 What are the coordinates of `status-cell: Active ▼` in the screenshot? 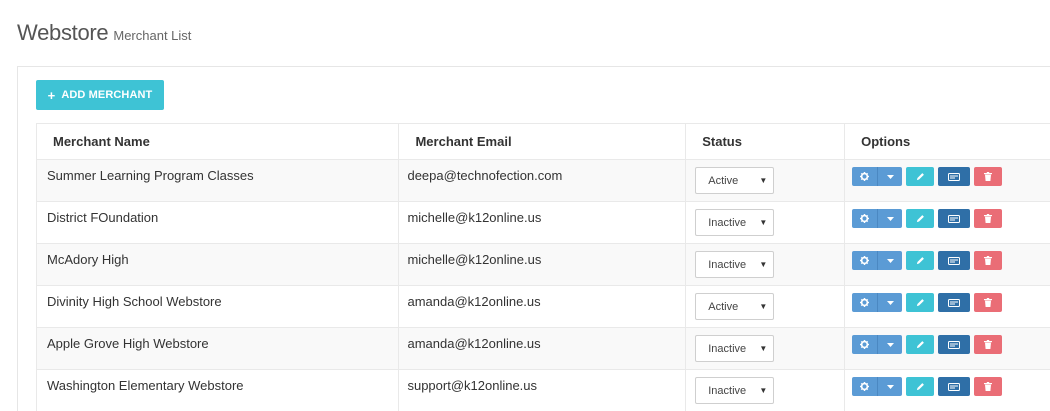 It's located at (765, 180).